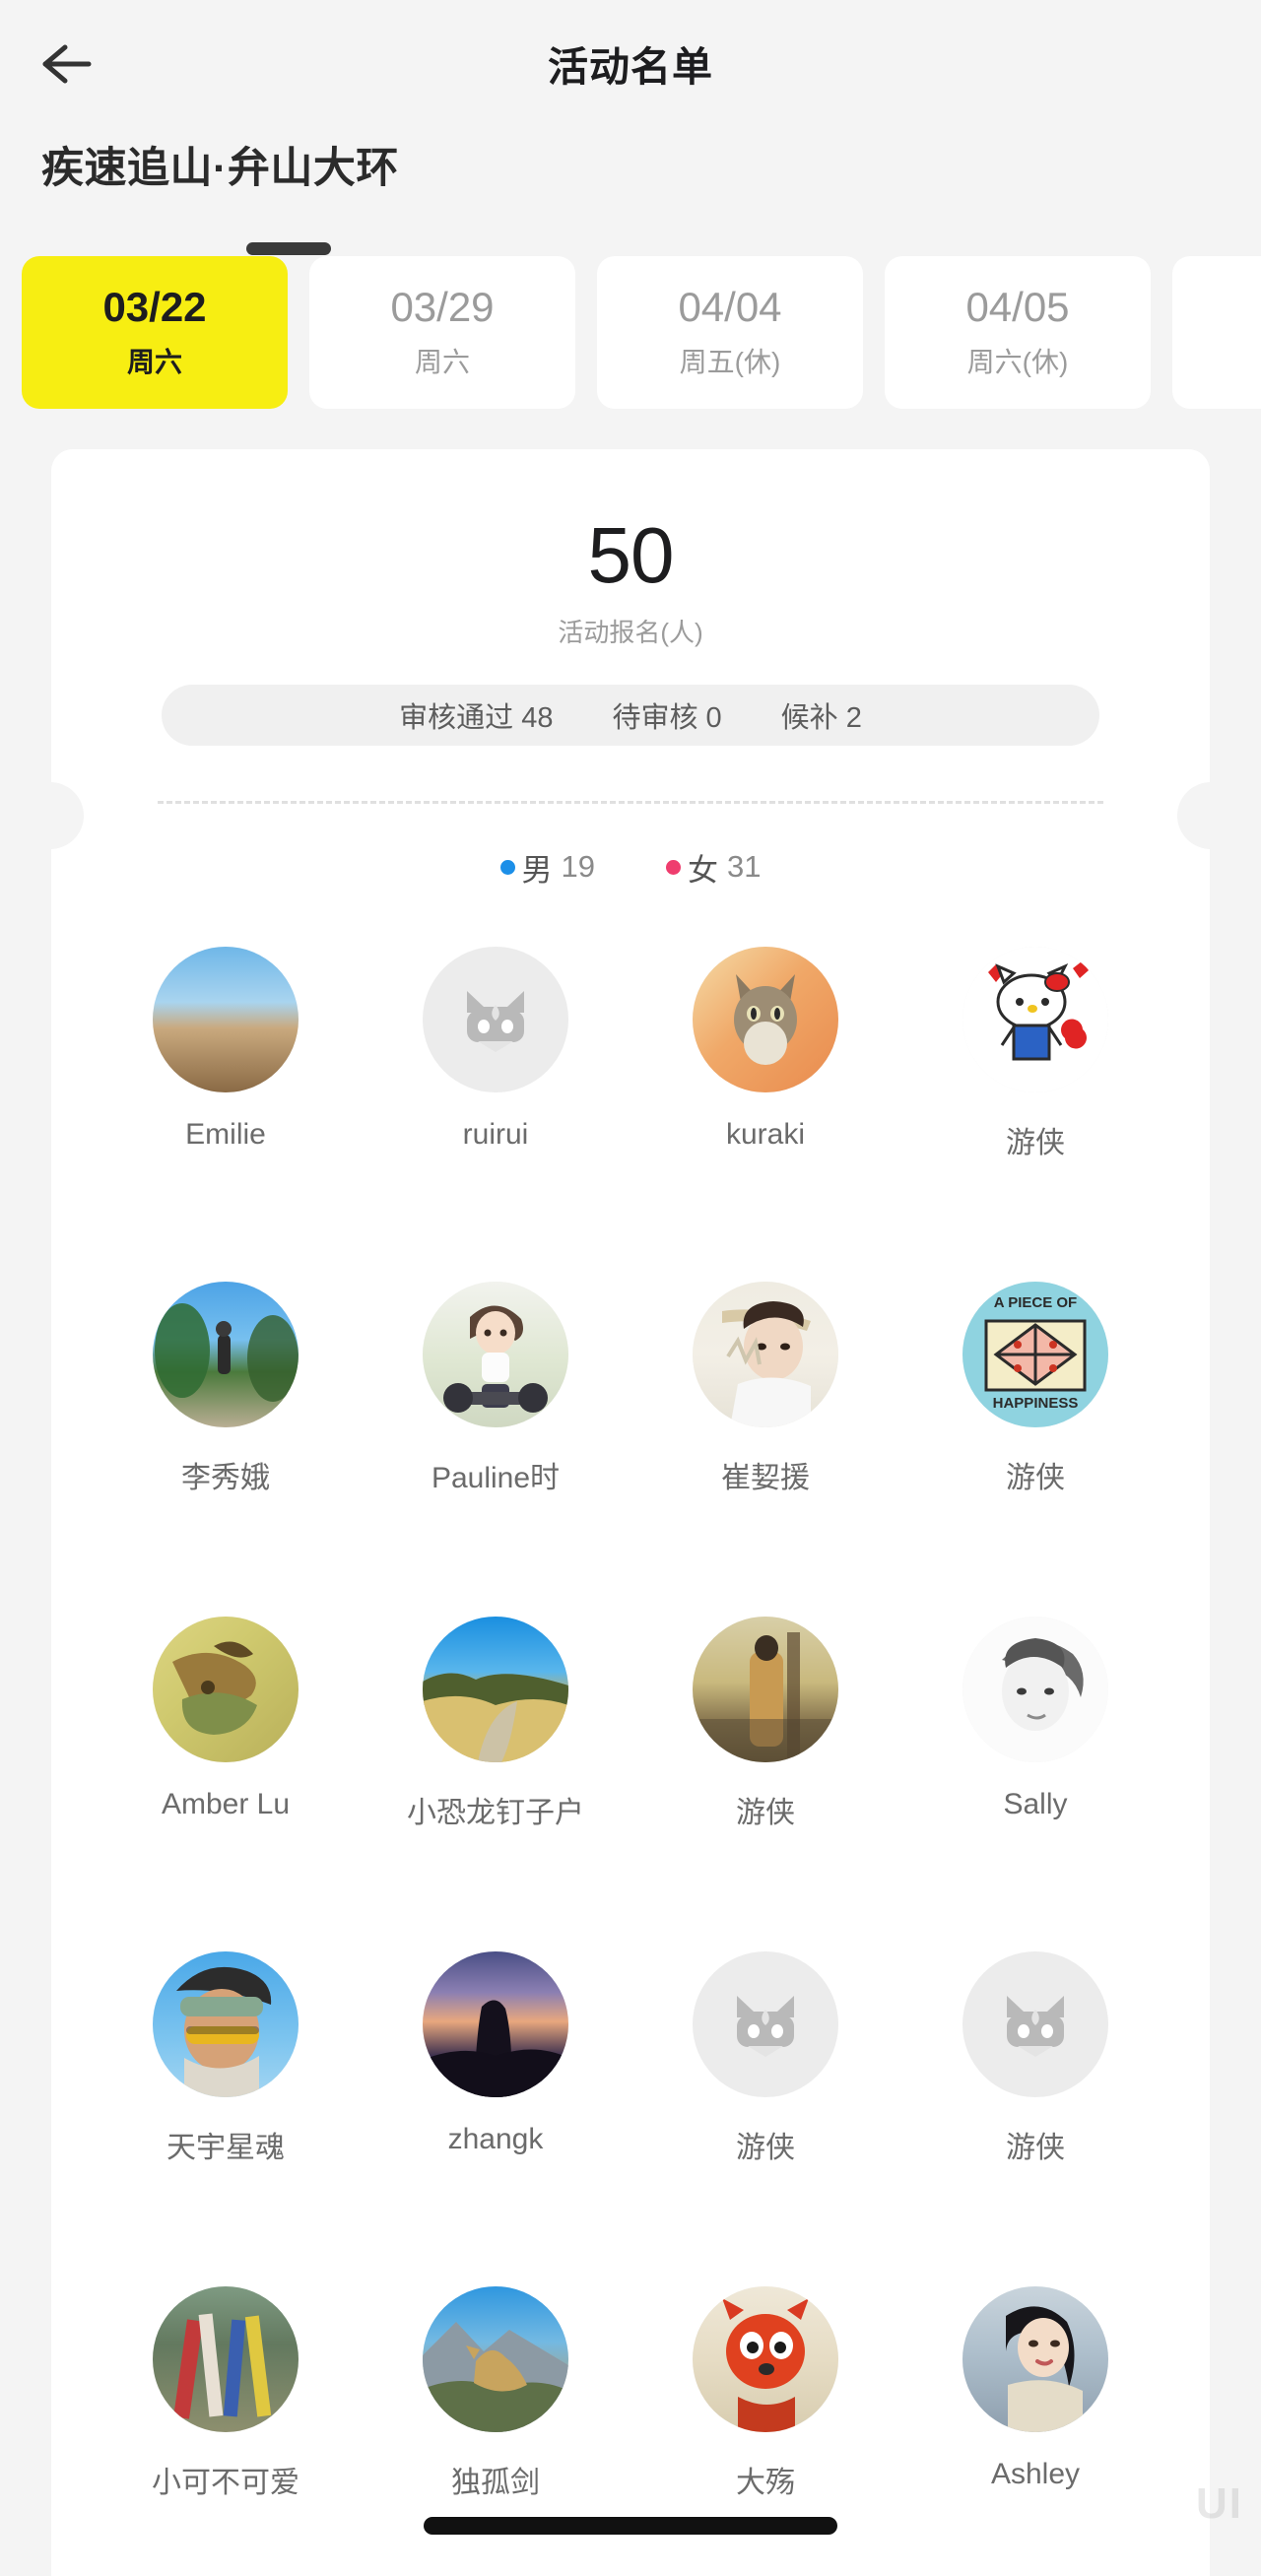 This screenshot has height=2576, width=1261. I want to click on back-button, so click(82, 65).